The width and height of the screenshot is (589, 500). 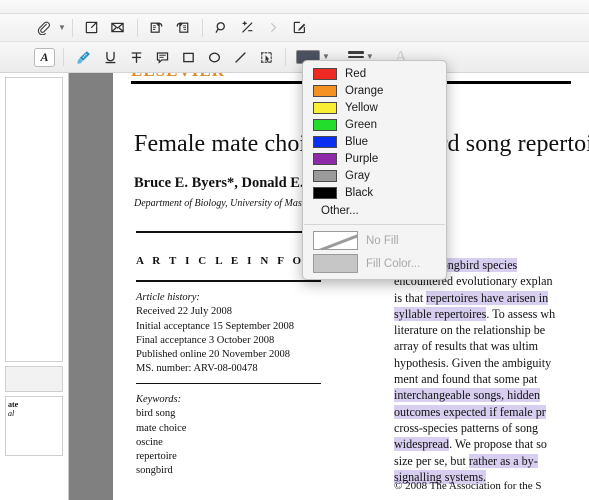 What do you see at coordinates (374, 124) in the screenshot?
I see `menu-item-color-green: Green` at bounding box center [374, 124].